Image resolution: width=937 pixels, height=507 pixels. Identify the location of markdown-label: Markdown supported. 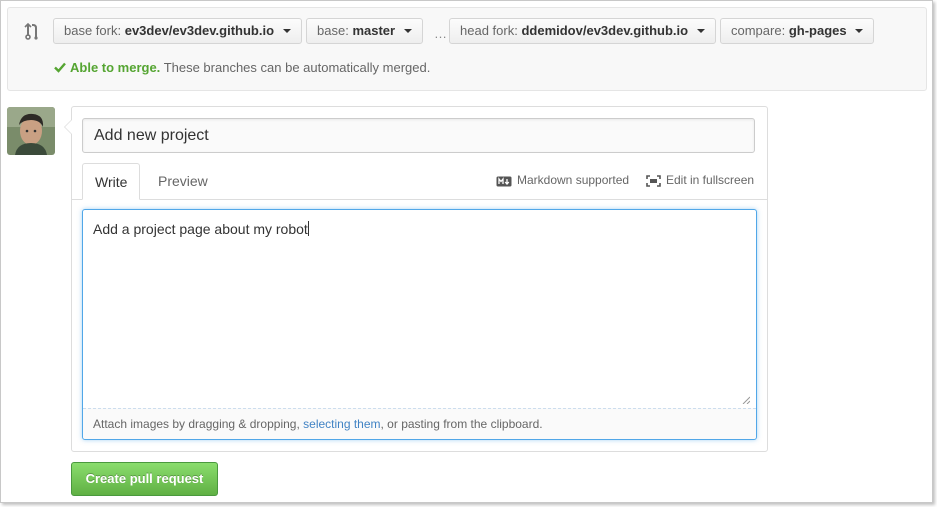
(573, 180).